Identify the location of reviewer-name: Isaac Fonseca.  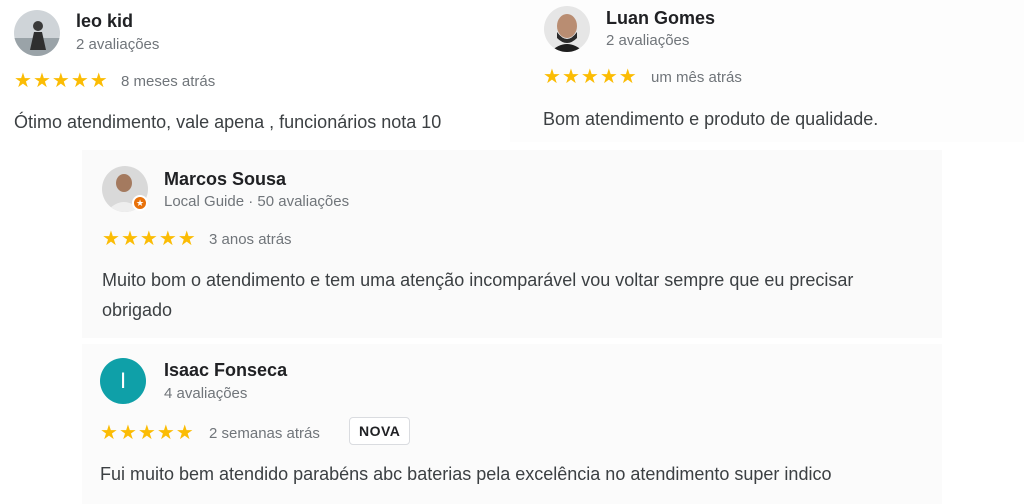
(225, 370).